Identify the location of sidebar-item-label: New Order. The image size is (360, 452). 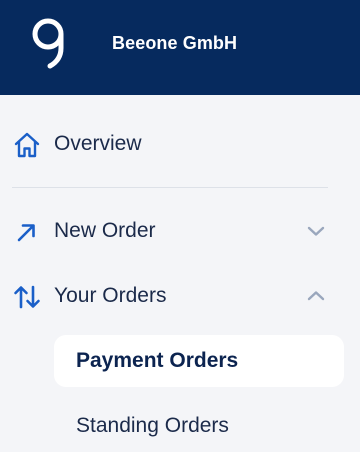
(105, 230).